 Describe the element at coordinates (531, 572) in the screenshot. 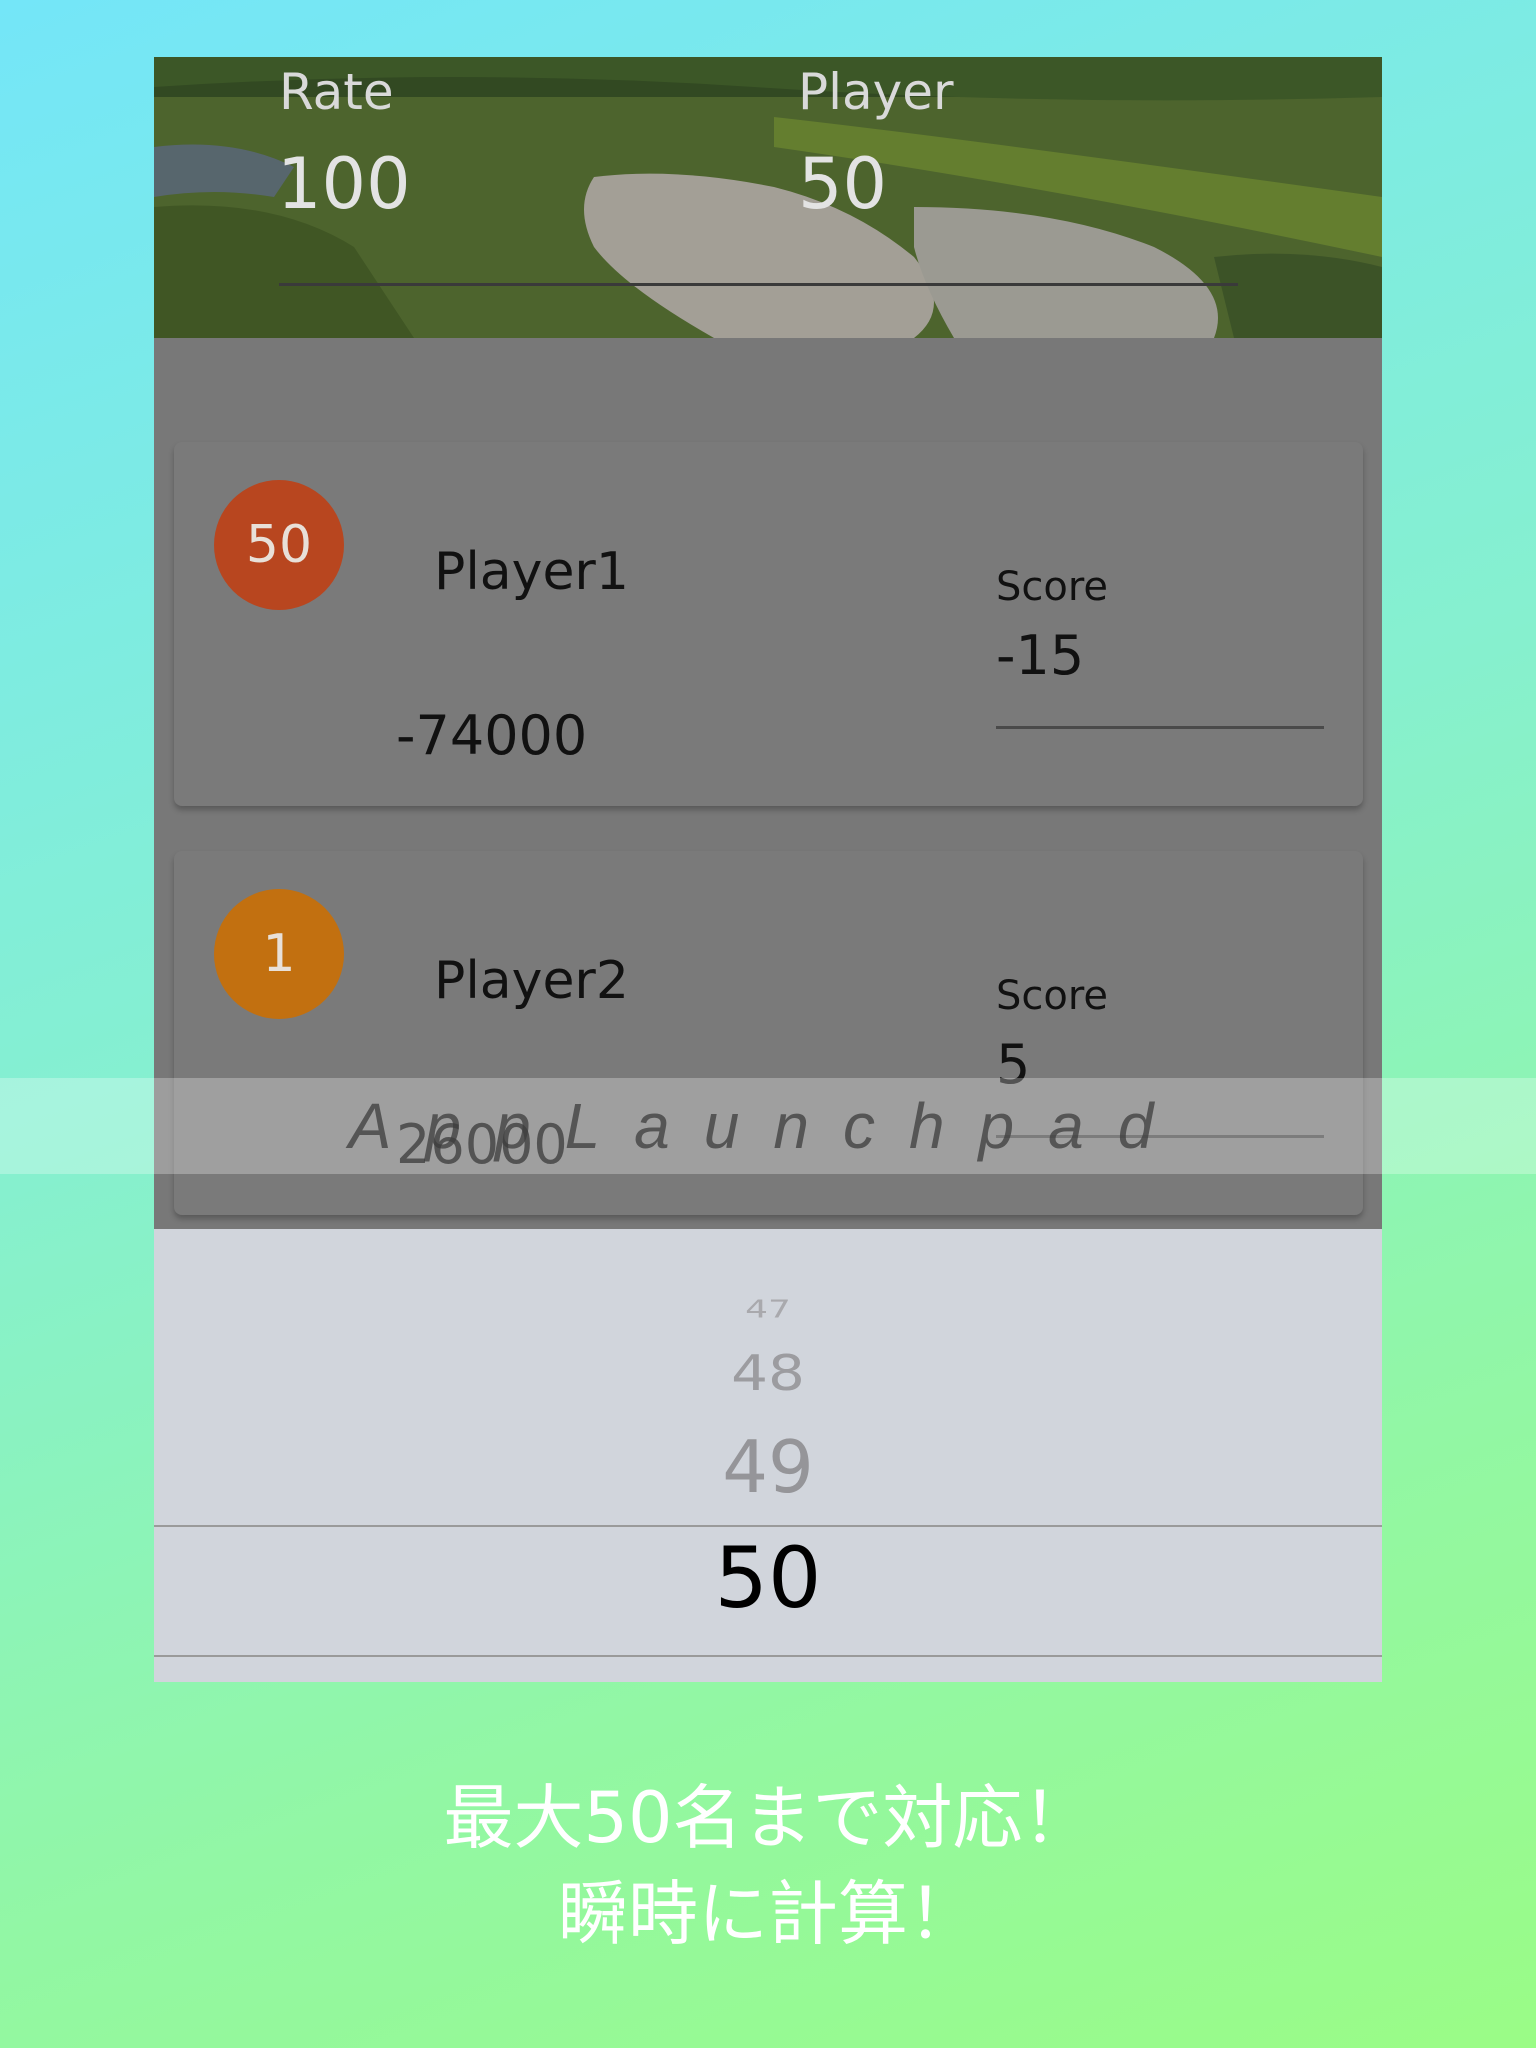

I see `player-name: Player1` at that location.